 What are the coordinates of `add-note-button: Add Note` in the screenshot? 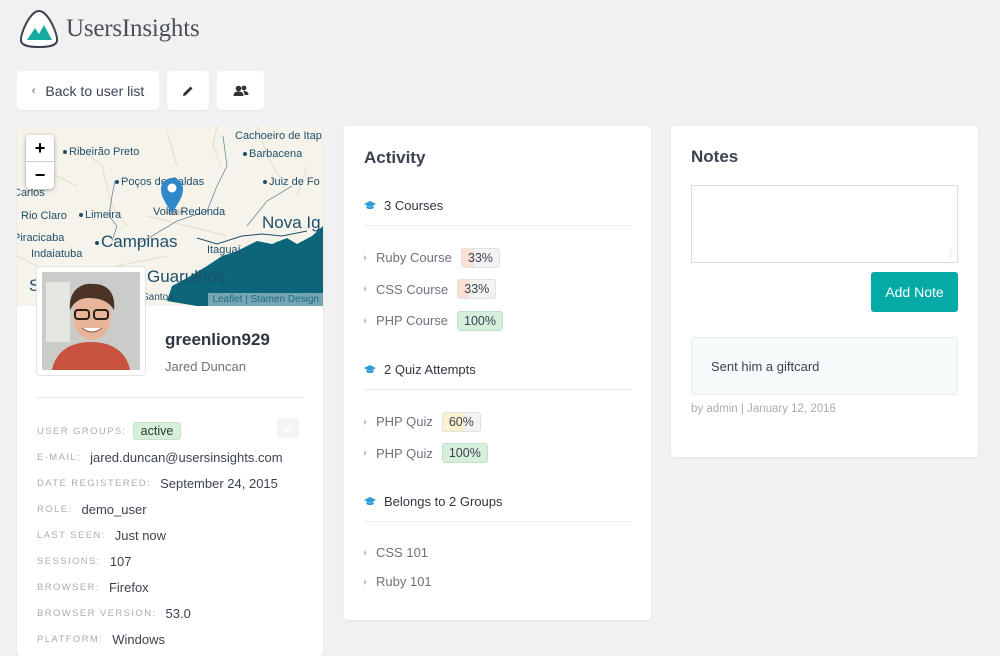 It's located at (914, 292).